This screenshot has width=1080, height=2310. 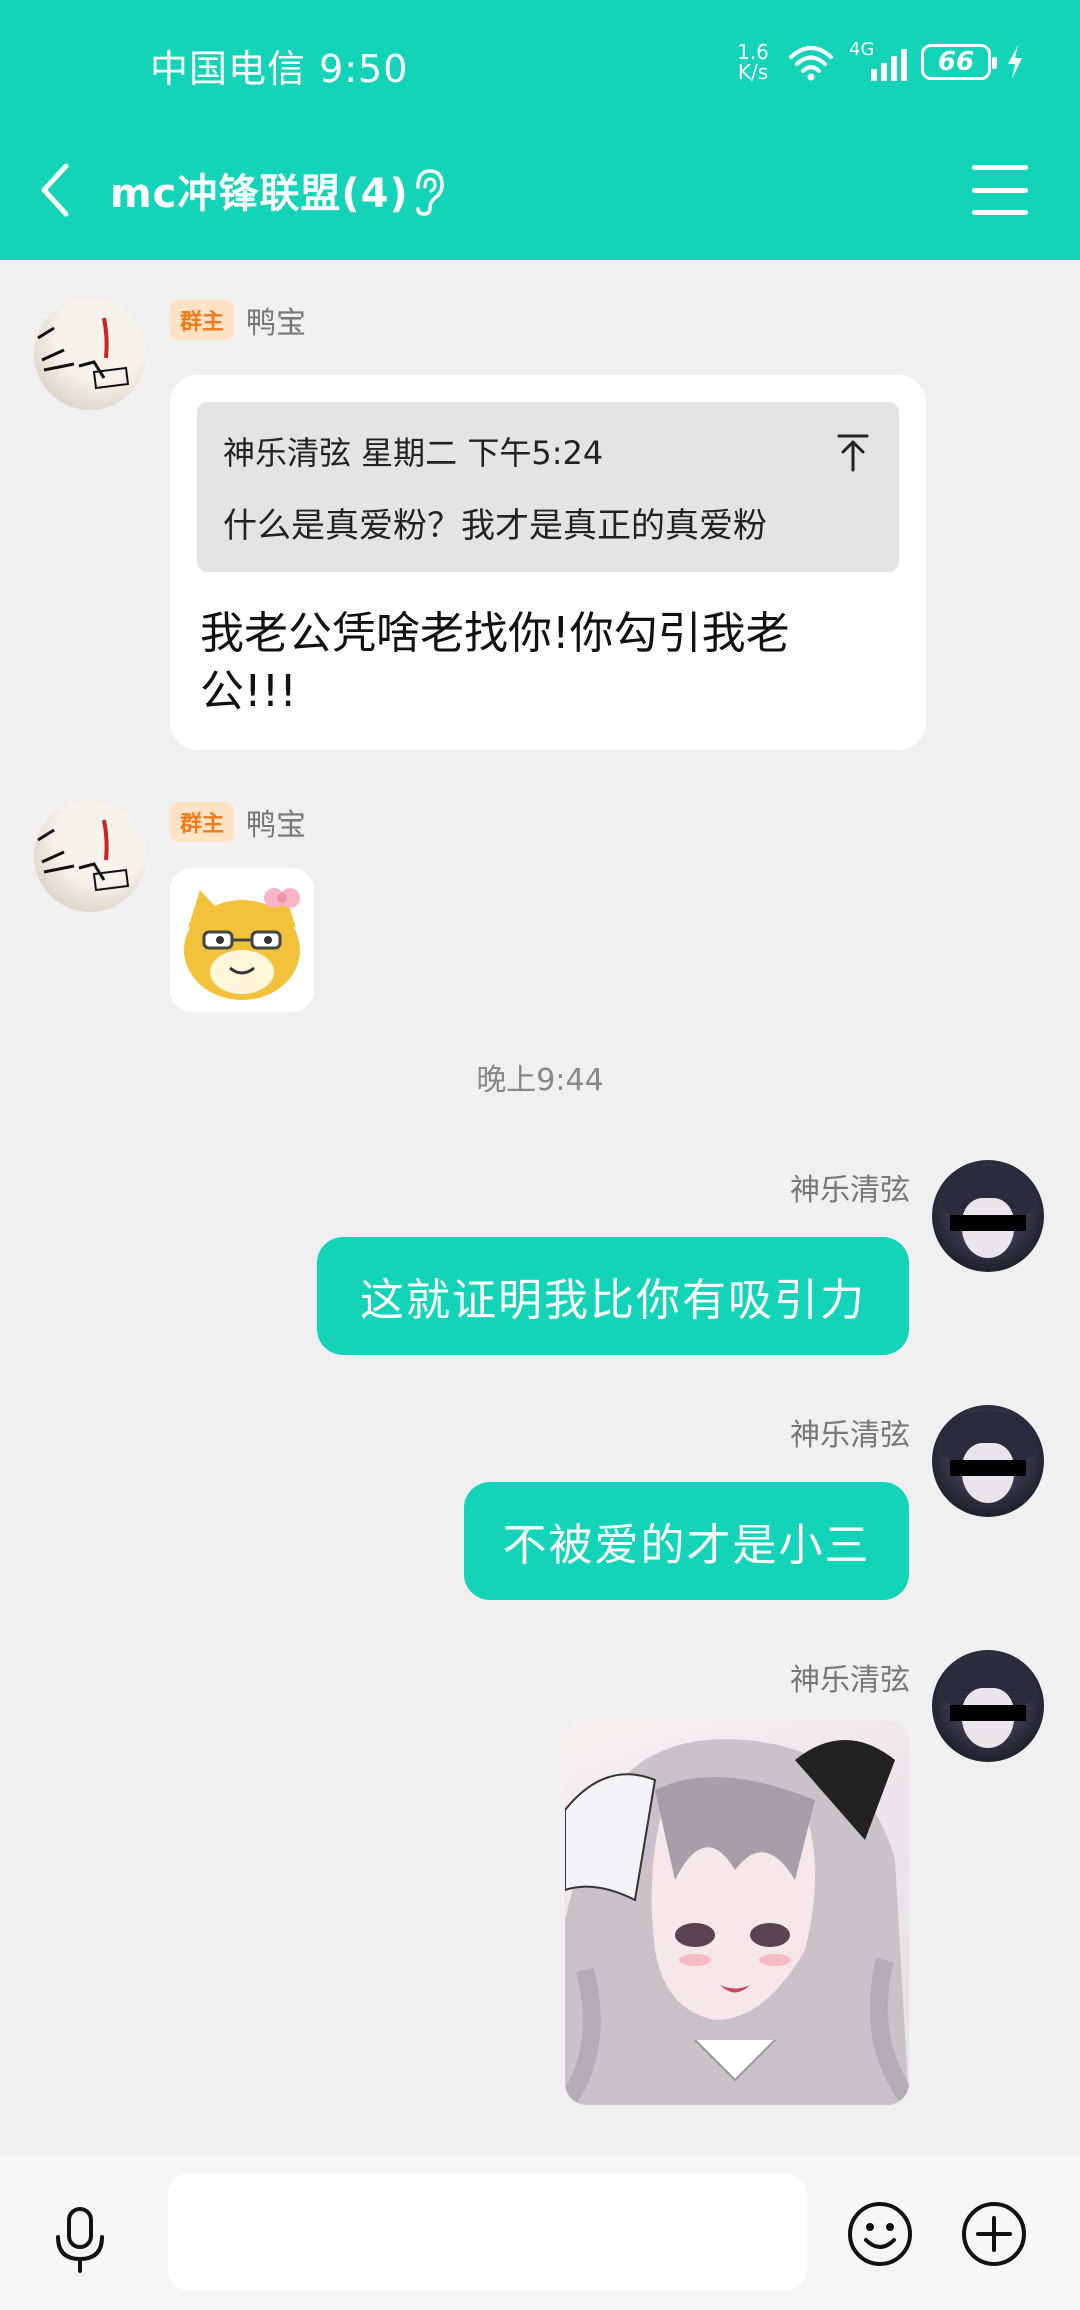 What do you see at coordinates (880, 2234) in the screenshot?
I see `emoji-icon` at bounding box center [880, 2234].